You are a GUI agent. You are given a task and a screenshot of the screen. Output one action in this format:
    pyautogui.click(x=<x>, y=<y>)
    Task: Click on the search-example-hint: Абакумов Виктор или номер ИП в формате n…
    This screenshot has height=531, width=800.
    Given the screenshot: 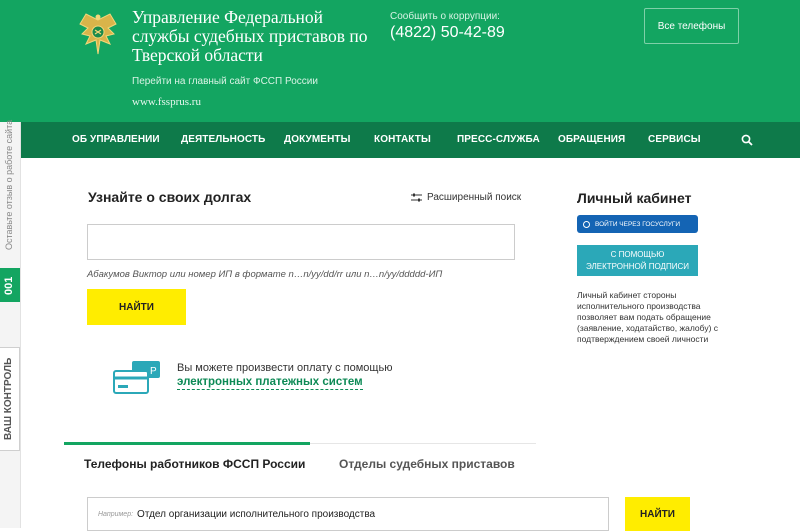 What is the action you would take?
    pyautogui.click(x=265, y=274)
    